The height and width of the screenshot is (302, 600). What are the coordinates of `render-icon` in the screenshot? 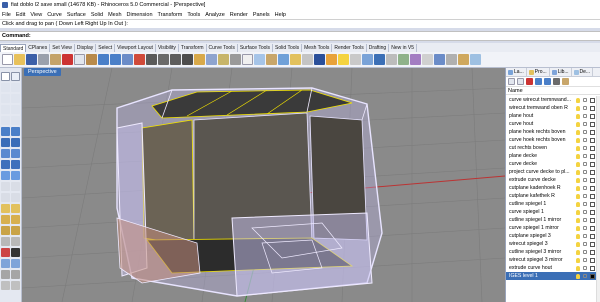 It's located at (331, 59).